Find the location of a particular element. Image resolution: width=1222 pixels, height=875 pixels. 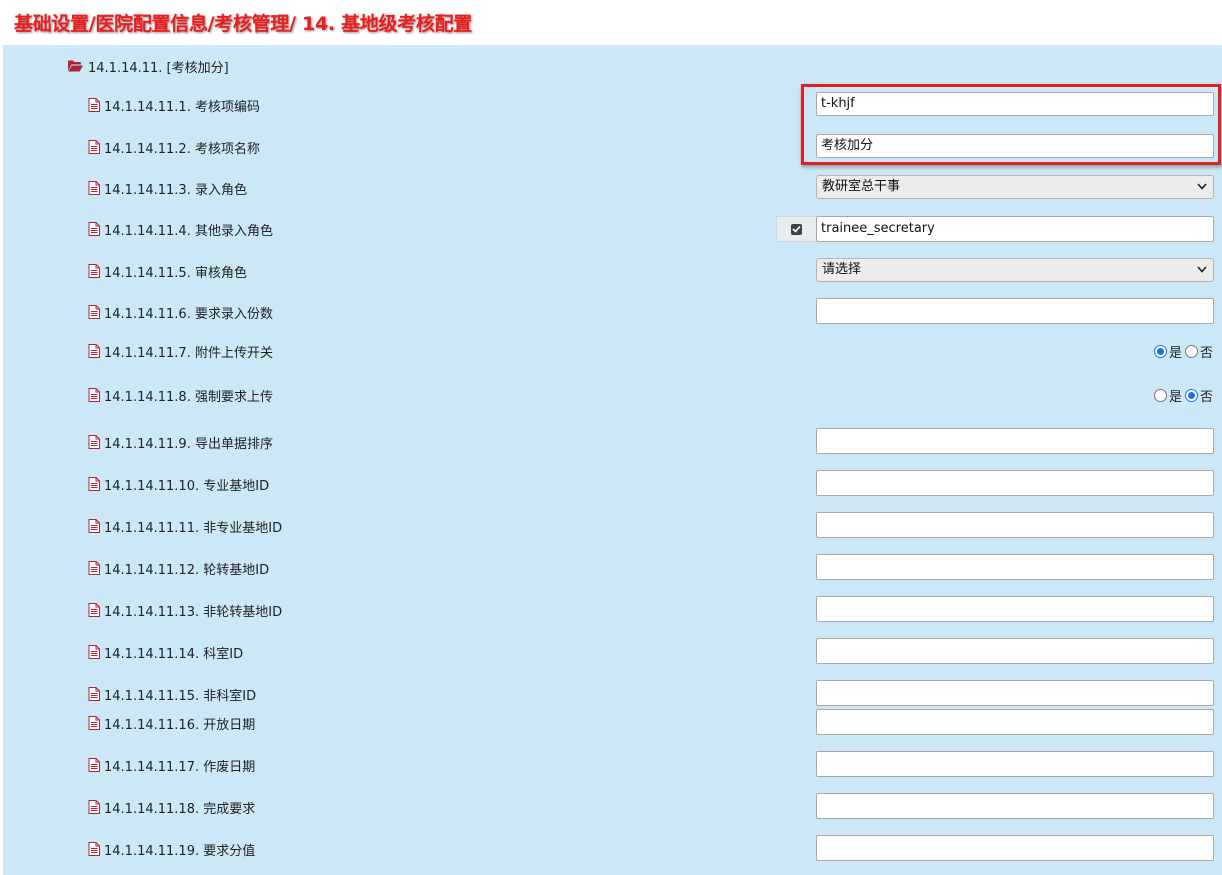

required-copies-input is located at coordinates (1015, 311).